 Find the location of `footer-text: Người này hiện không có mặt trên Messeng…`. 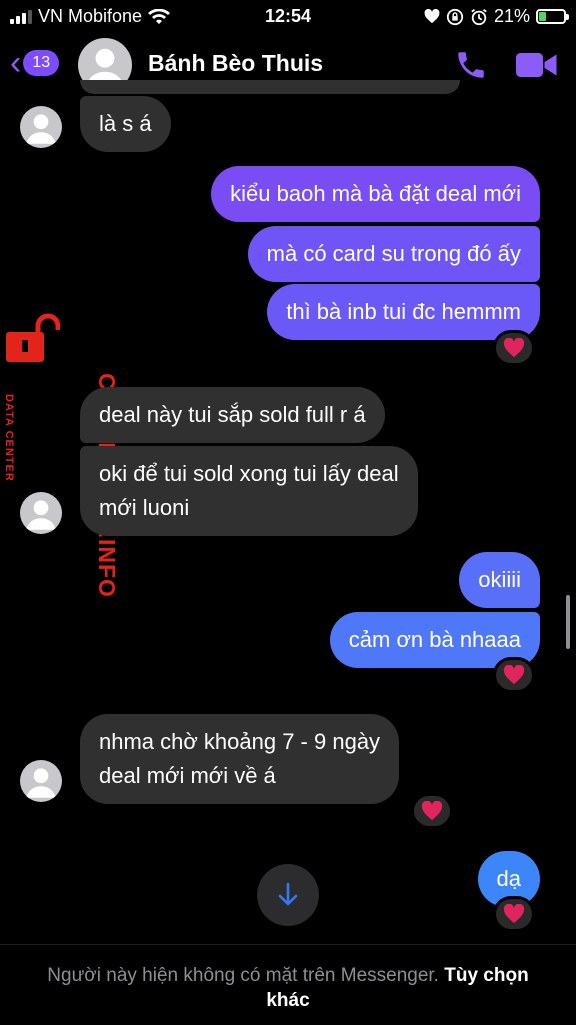

footer-text: Người này hiện không có mặt trên Messeng… is located at coordinates (288, 988).